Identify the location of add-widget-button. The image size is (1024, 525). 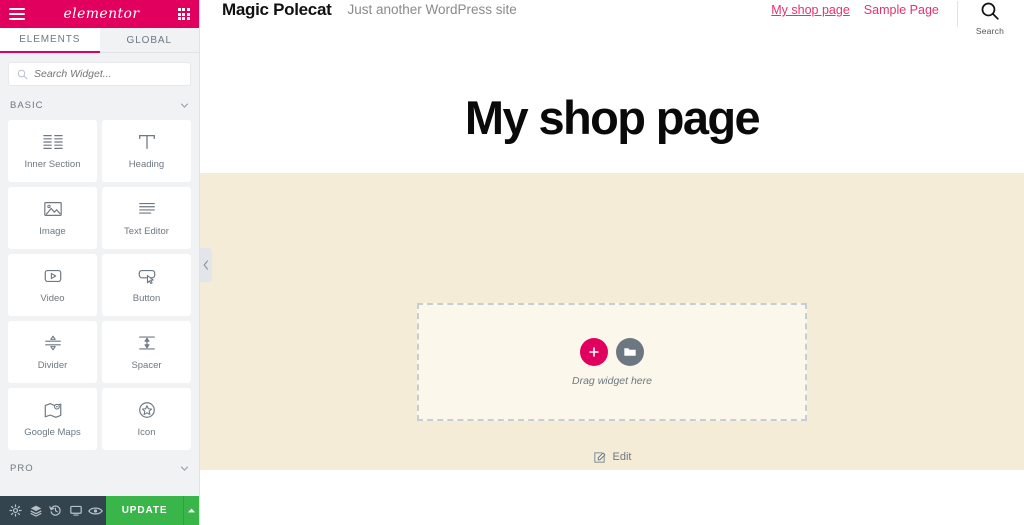
(594, 351).